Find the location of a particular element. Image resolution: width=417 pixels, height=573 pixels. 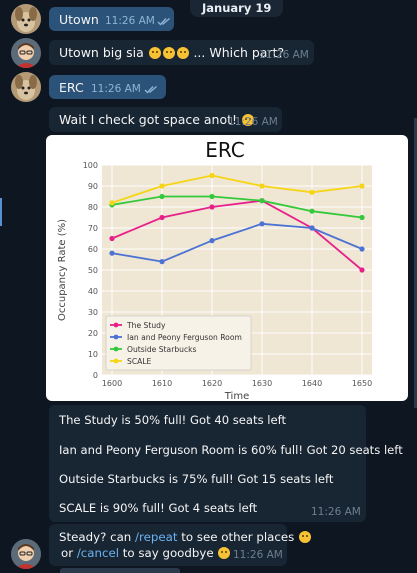

message-line: or /cancel to say goodbye is located at coordinates (146, 553).